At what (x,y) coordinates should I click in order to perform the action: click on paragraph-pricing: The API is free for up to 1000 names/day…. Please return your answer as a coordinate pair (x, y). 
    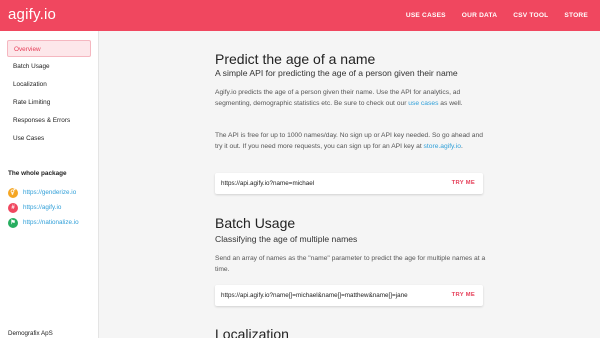
    Looking at the image, I should click on (349, 141).